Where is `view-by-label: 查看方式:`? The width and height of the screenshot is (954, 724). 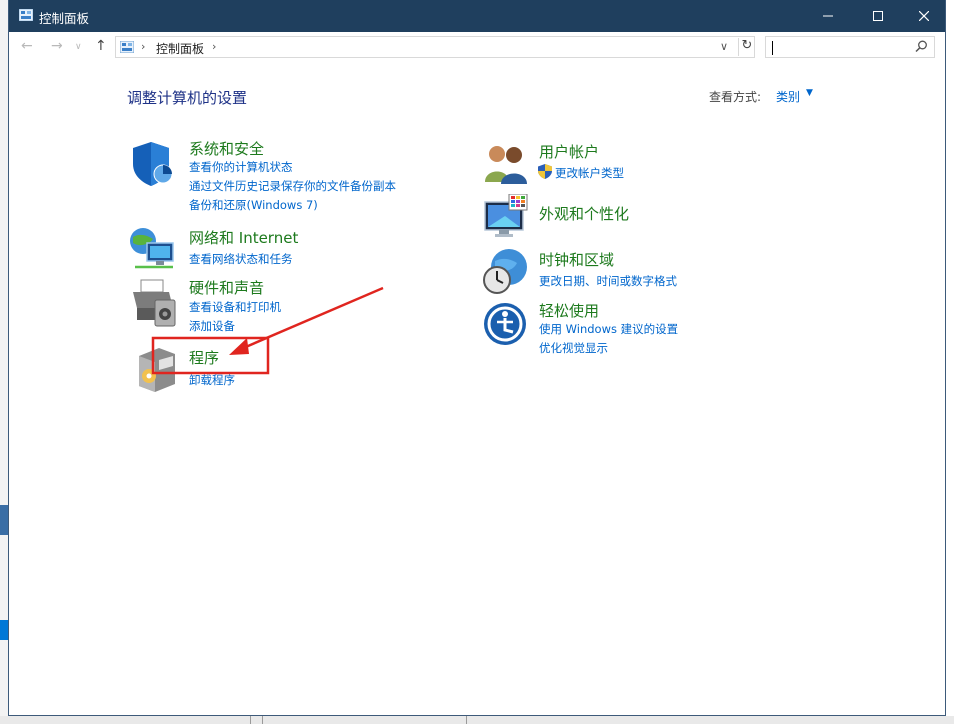 view-by-label: 查看方式: is located at coordinates (735, 97).